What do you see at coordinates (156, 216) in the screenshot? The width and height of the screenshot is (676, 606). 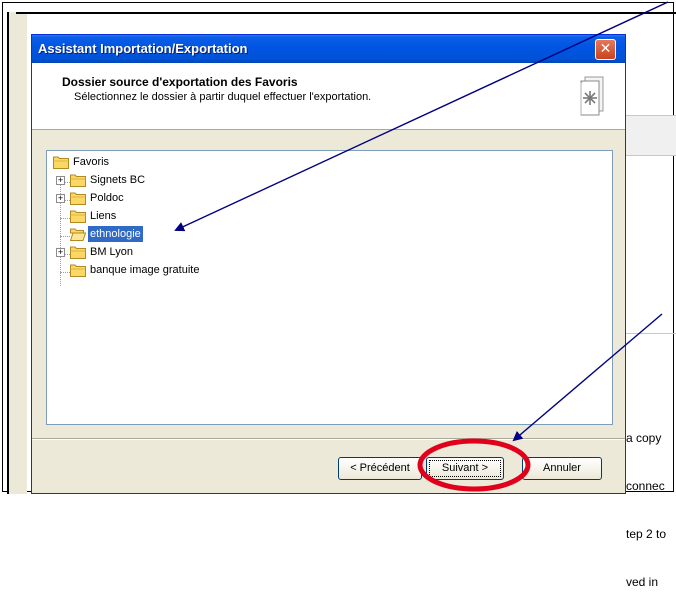 I see `tree-item-liens: Liens` at bounding box center [156, 216].